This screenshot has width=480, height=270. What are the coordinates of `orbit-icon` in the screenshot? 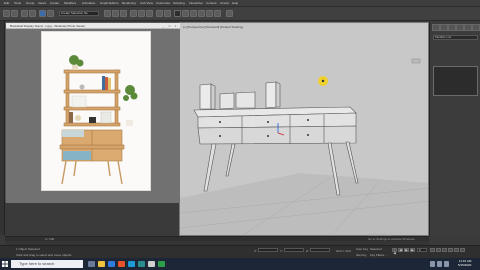 It's located at (450, 250).